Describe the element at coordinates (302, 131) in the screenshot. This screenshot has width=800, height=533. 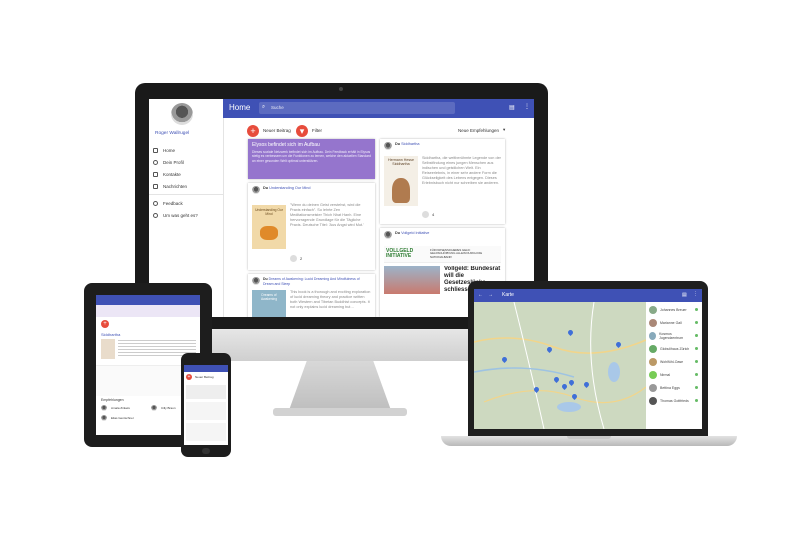
I see `filter-button: ▾` at that location.